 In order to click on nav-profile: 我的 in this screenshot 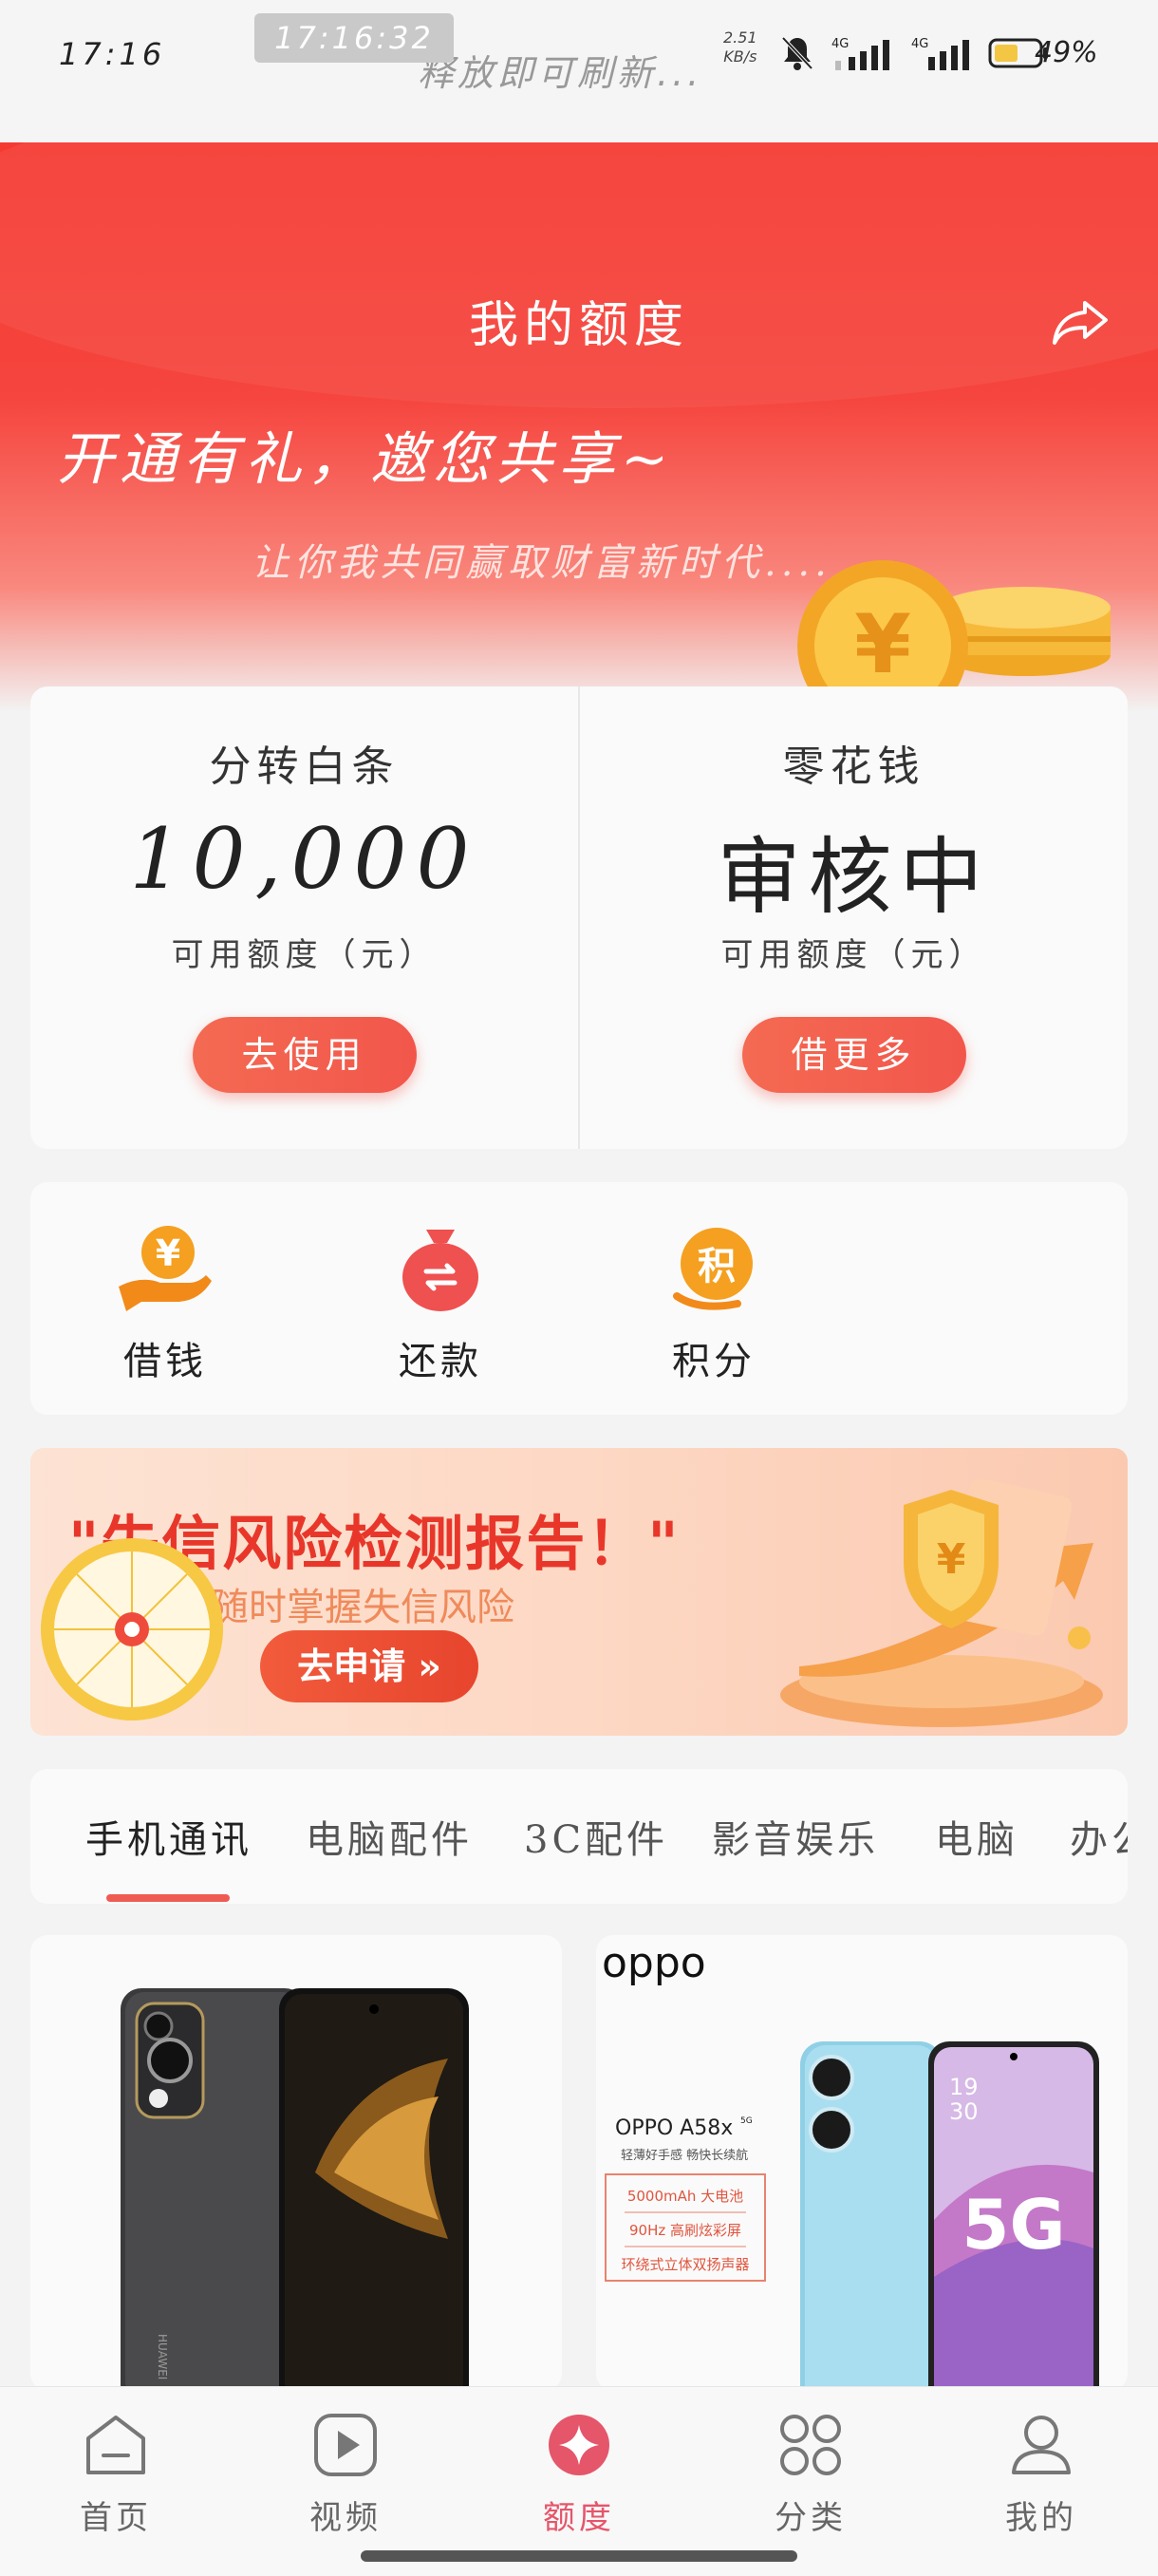, I will do `click(1041, 2475)`.